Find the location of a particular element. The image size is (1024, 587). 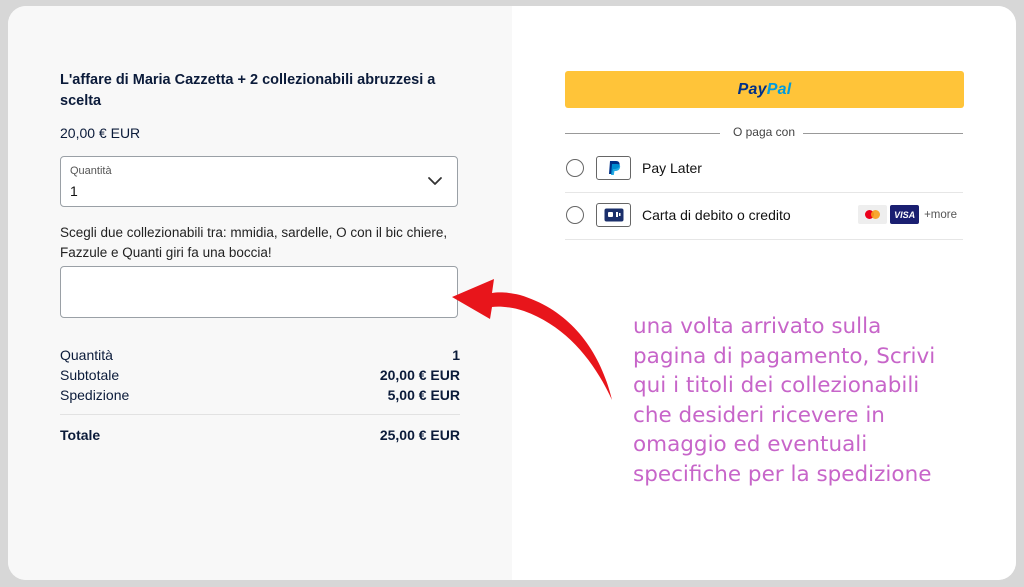

card-label: Carta di debito o credito is located at coordinates (716, 215).